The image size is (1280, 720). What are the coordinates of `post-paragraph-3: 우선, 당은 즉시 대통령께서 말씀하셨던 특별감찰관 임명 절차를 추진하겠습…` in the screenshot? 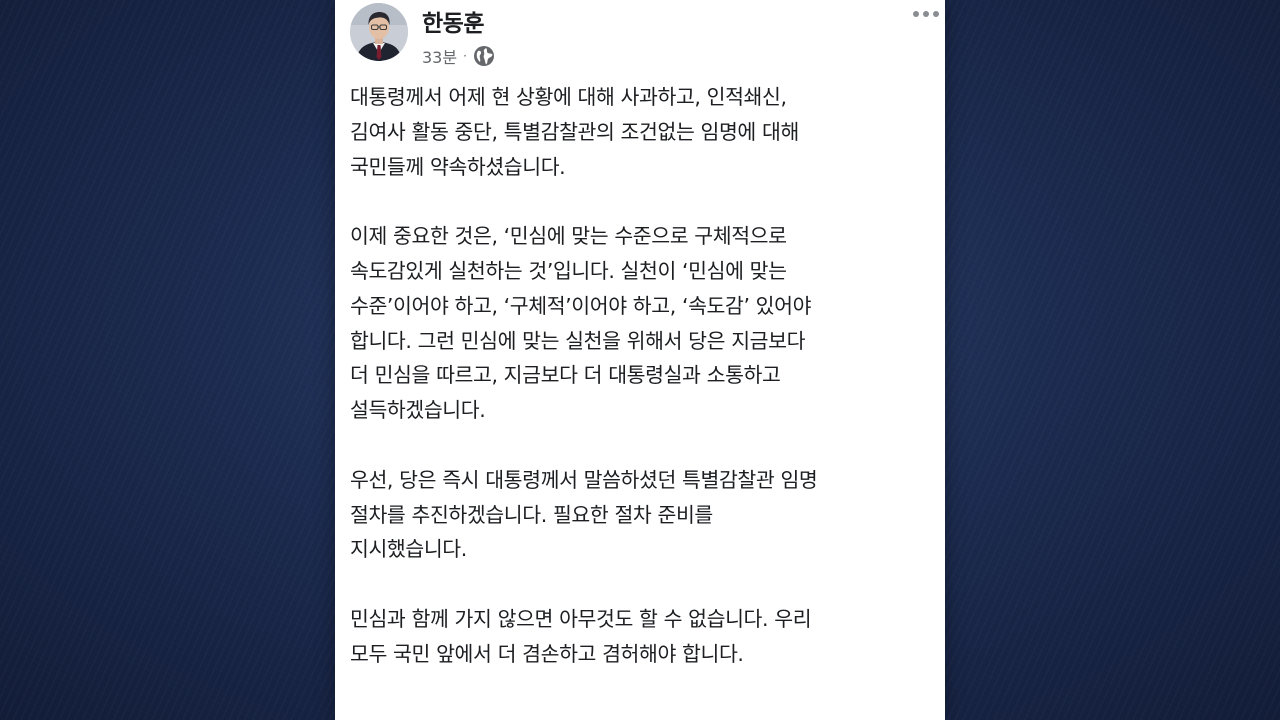 It's located at (642, 515).